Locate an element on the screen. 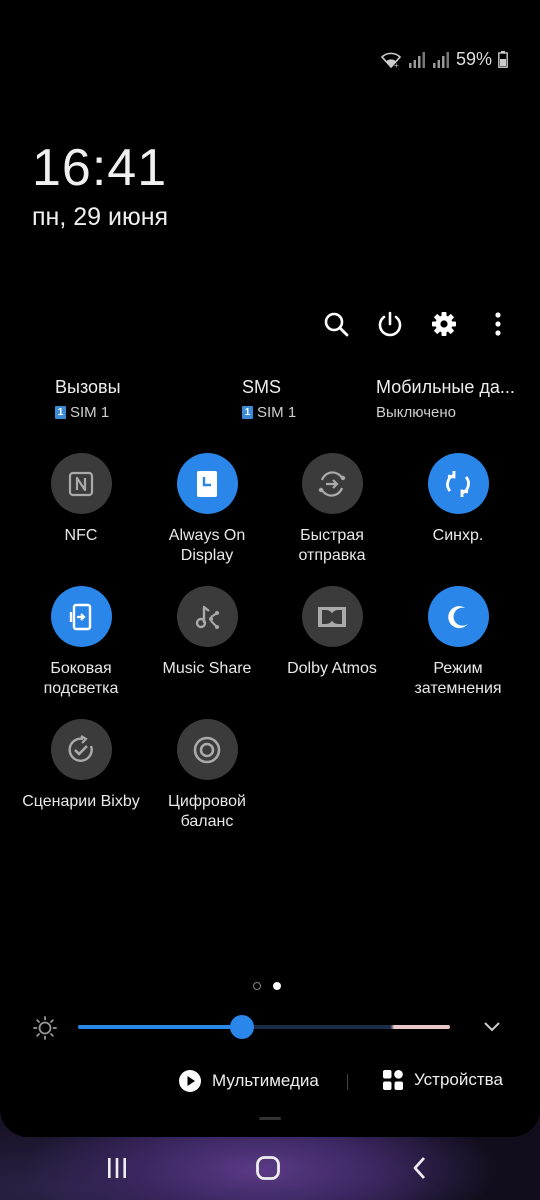 The image size is (540, 1200). sync-icon is located at coordinates (458, 483).